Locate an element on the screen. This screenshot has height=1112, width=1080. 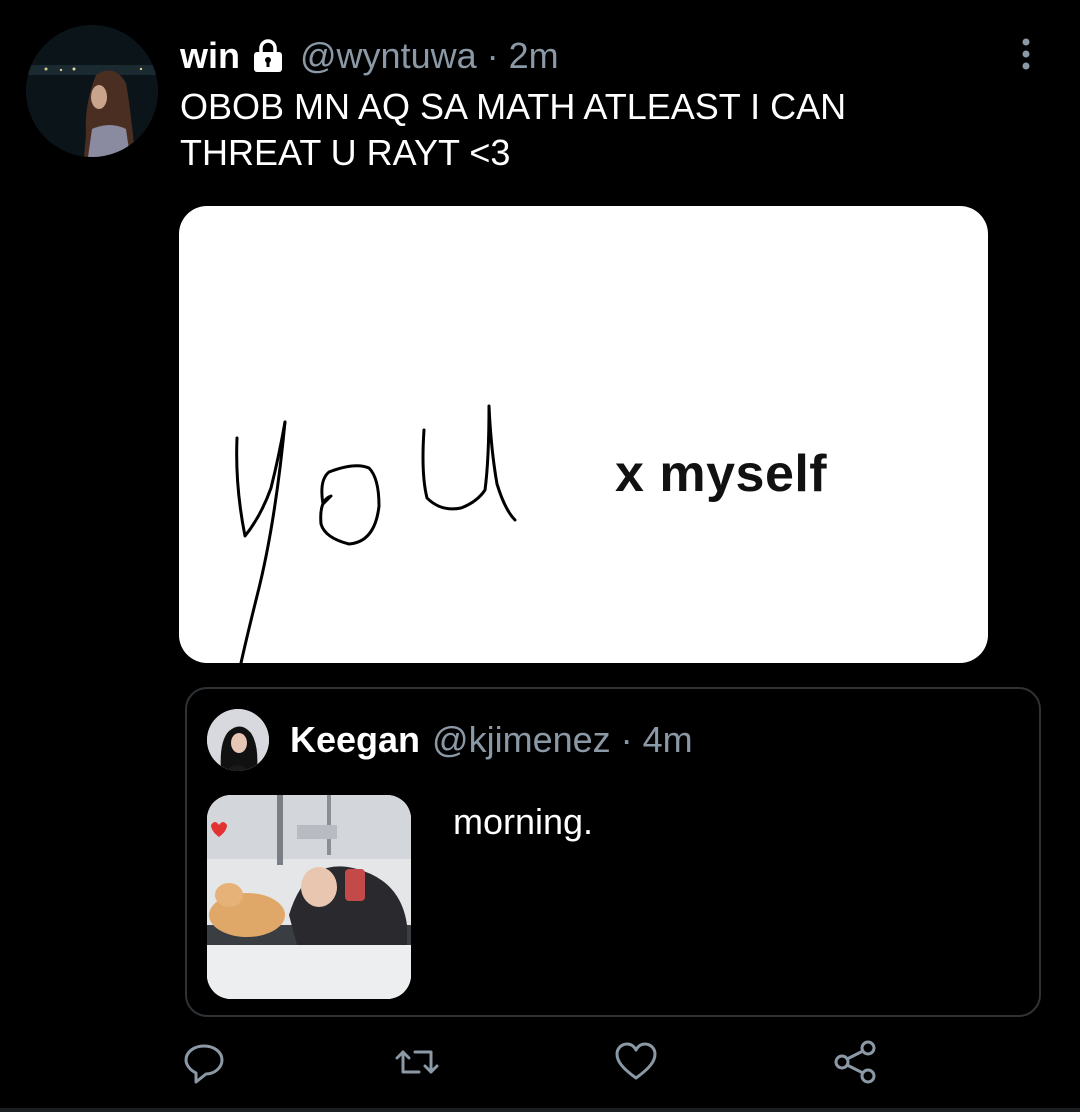
handwritten-you is located at coordinates (376, 533).